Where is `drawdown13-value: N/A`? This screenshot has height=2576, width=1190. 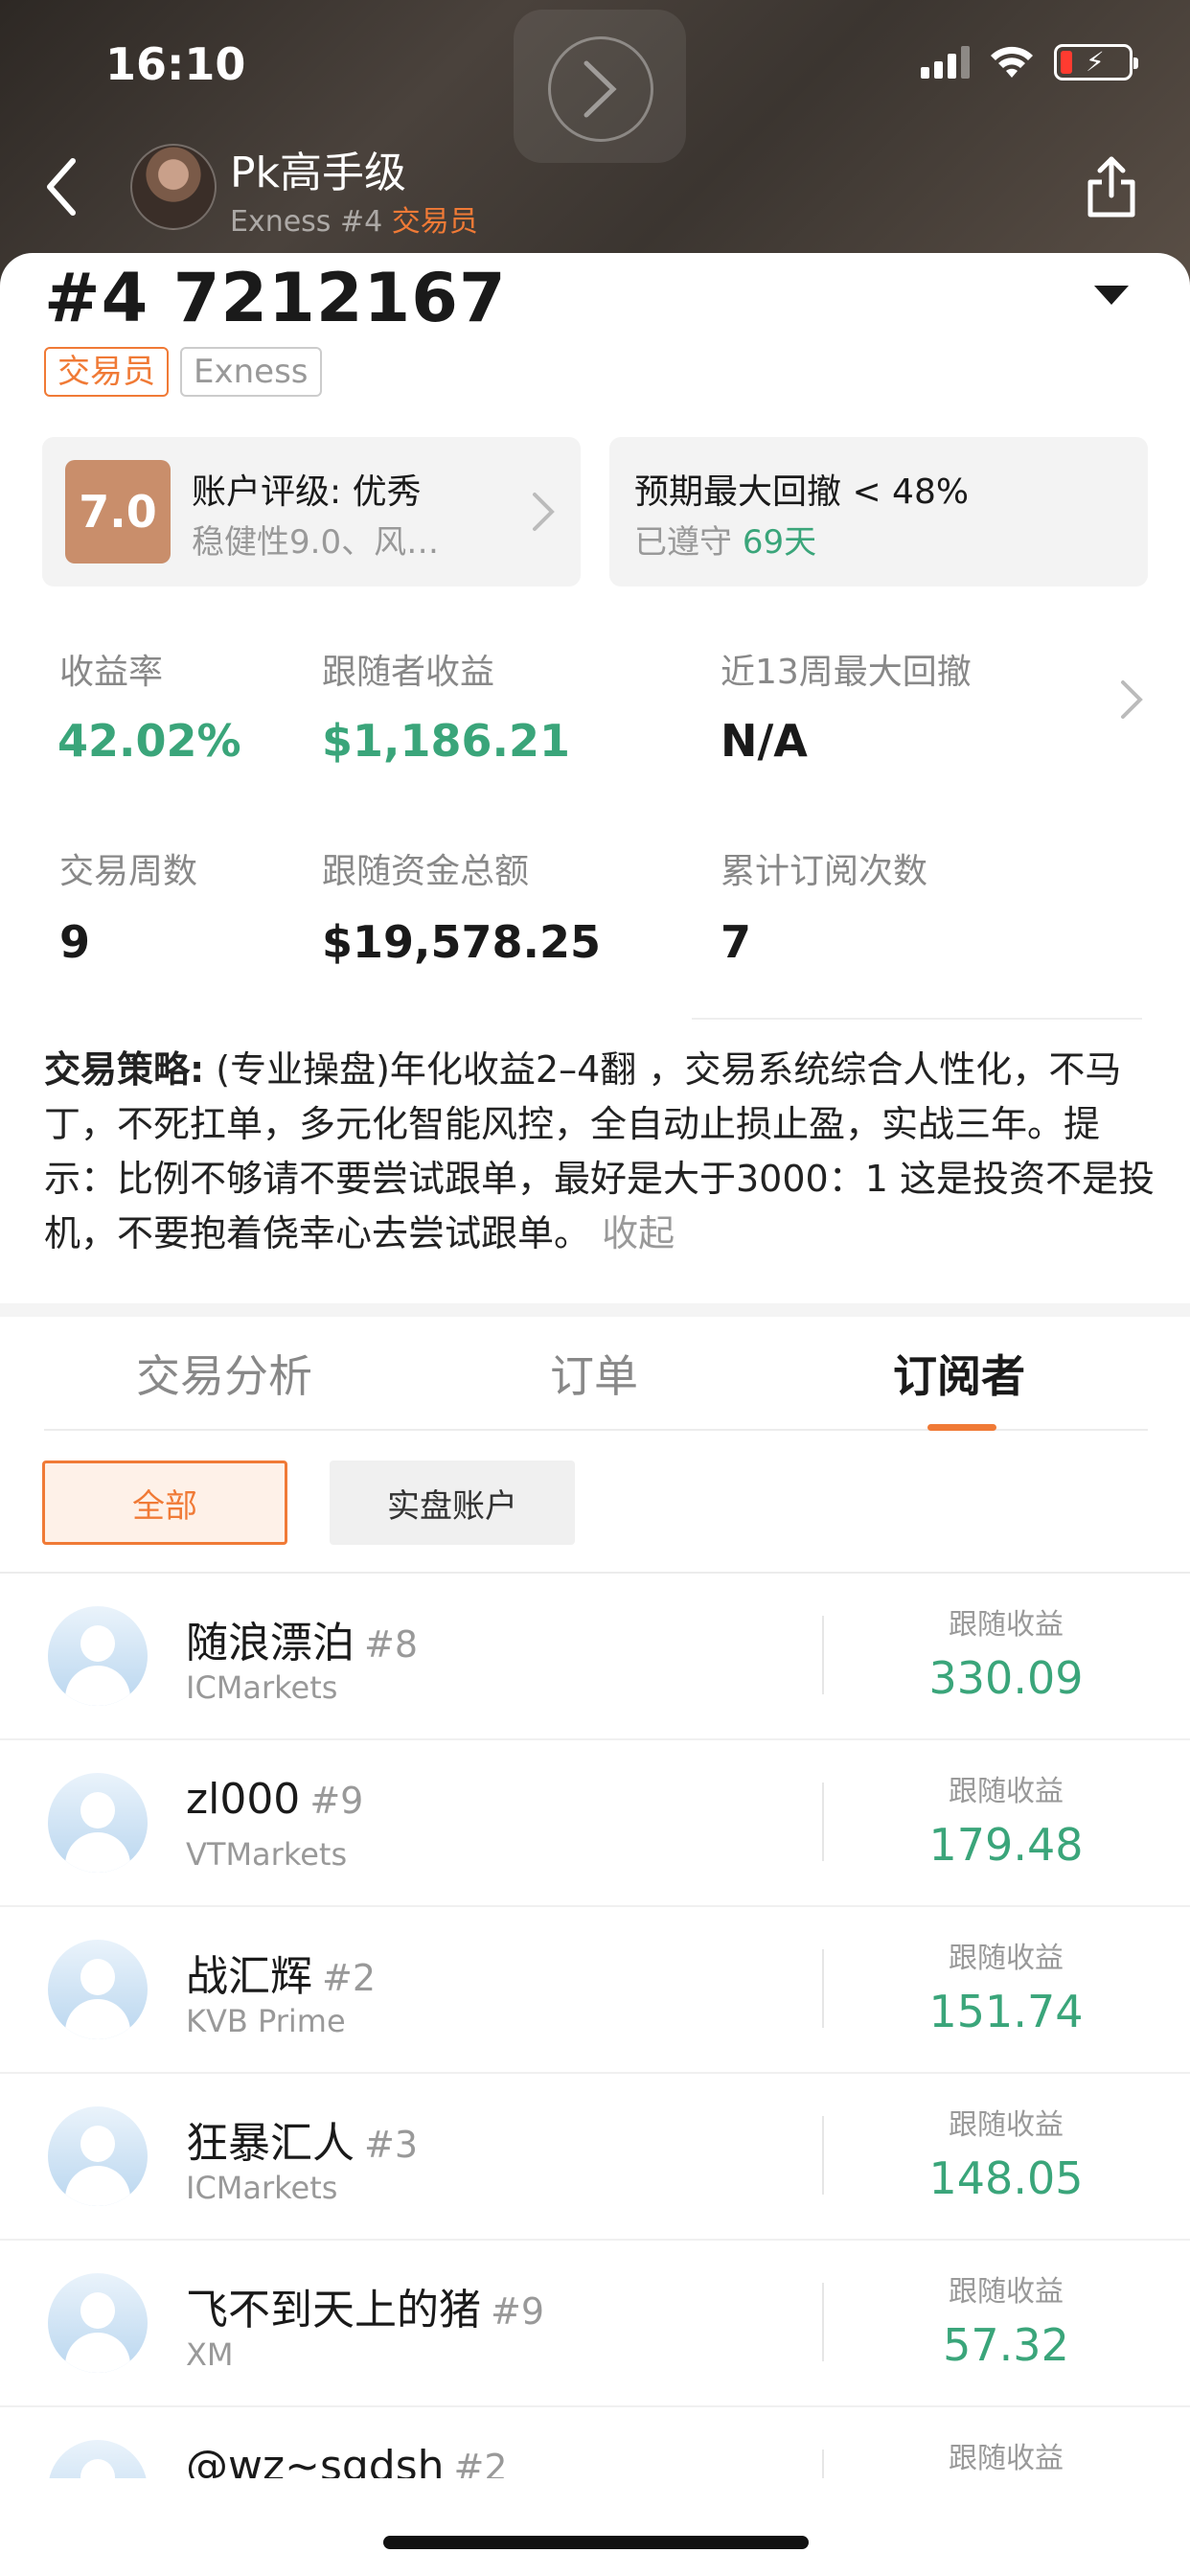 drawdown13-value: N/A is located at coordinates (764, 741).